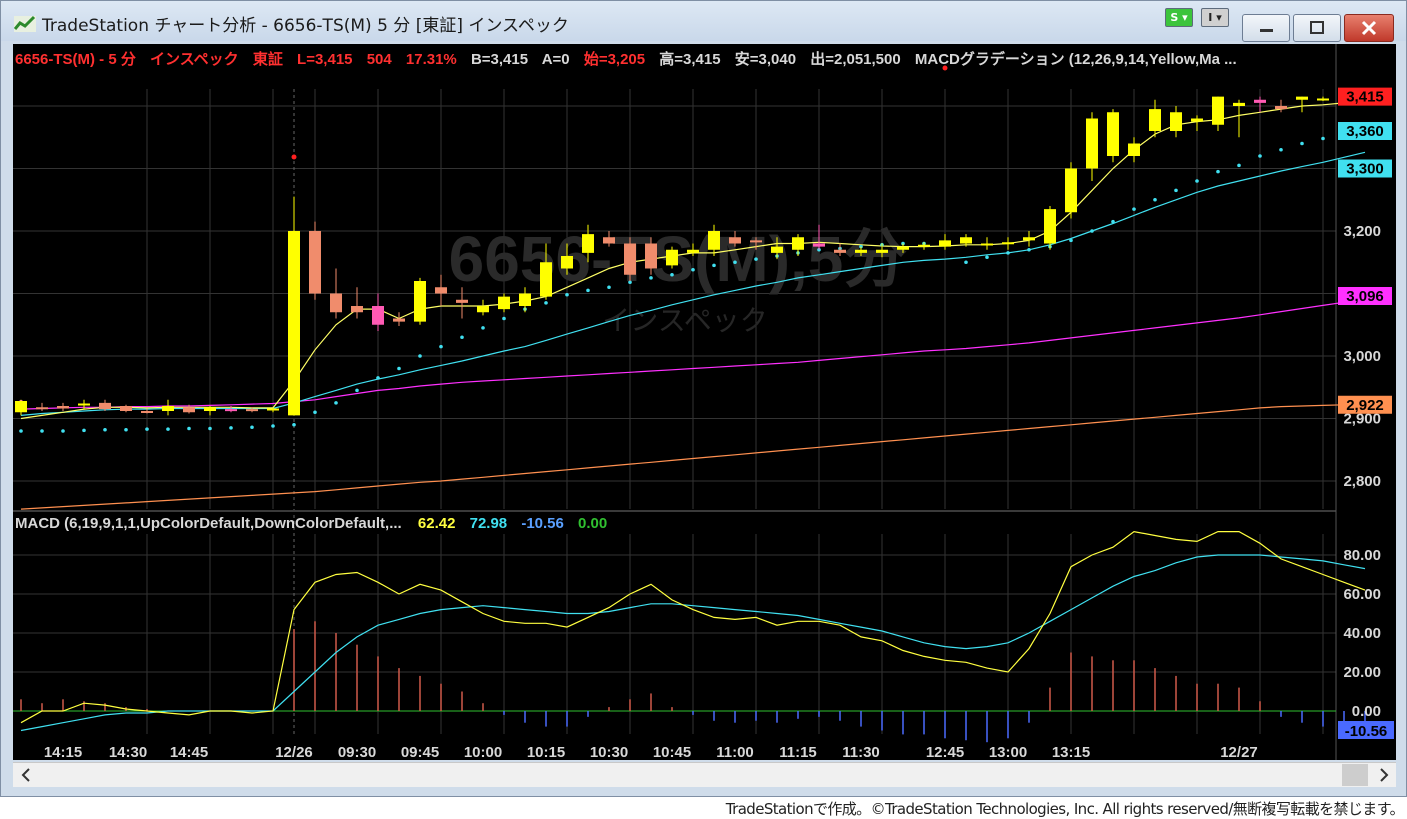  Describe the element at coordinates (678, 280) in the screenshot. I see `watermark: 6656-TS(M),5分 インスペック` at that location.